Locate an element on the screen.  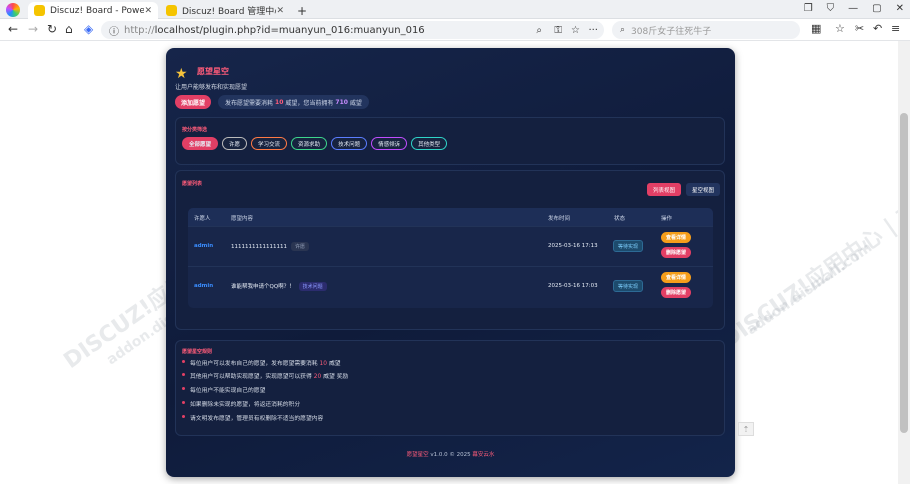
wish-time: 2025-03-16 17:03 is located at coordinates (573, 286).